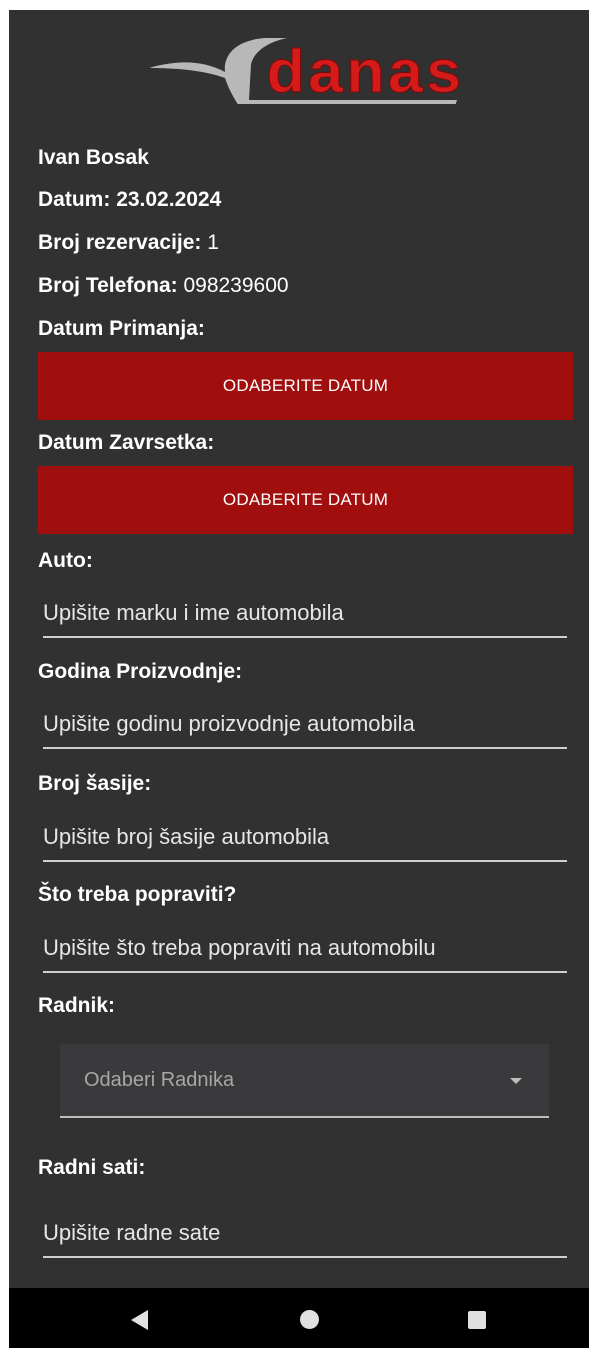 The height and width of the screenshot is (1348, 589). Describe the element at coordinates (309, 1319) in the screenshot. I see `home-icon` at that location.